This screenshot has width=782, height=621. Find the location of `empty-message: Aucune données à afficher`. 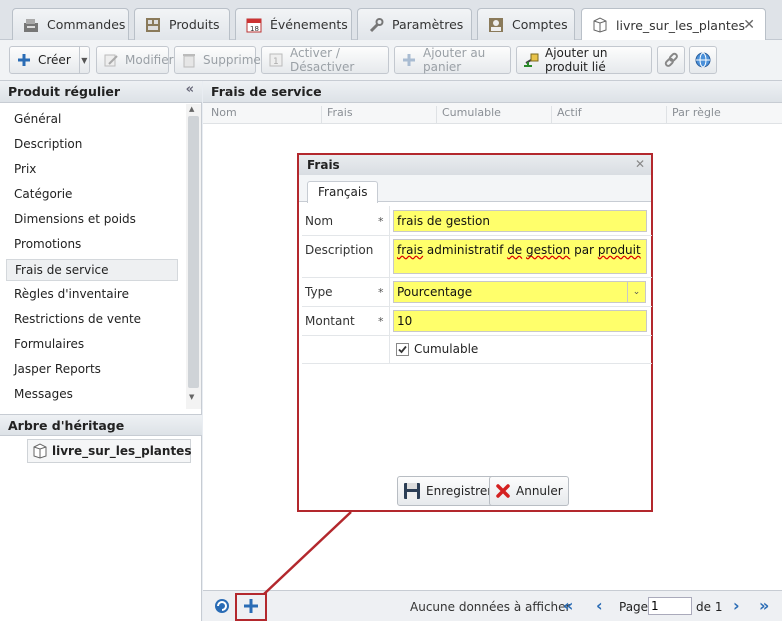

empty-message: Aucune données à afficher is located at coordinates (490, 607).